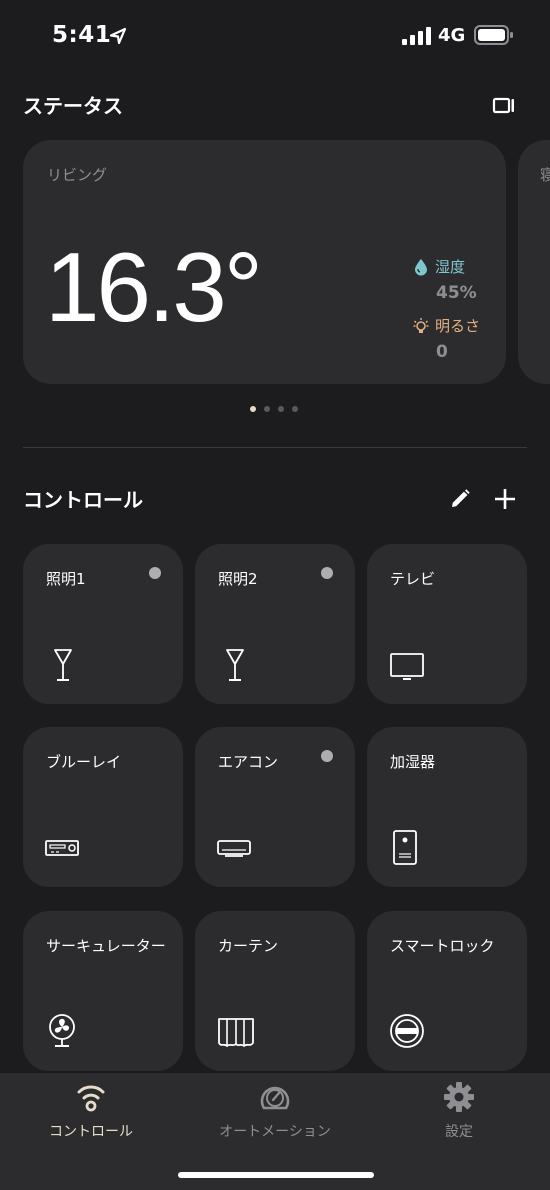 The height and width of the screenshot is (1190, 550). Describe the element at coordinates (84, 762) in the screenshot. I see `tile-label: ブルーレイ` at that location.